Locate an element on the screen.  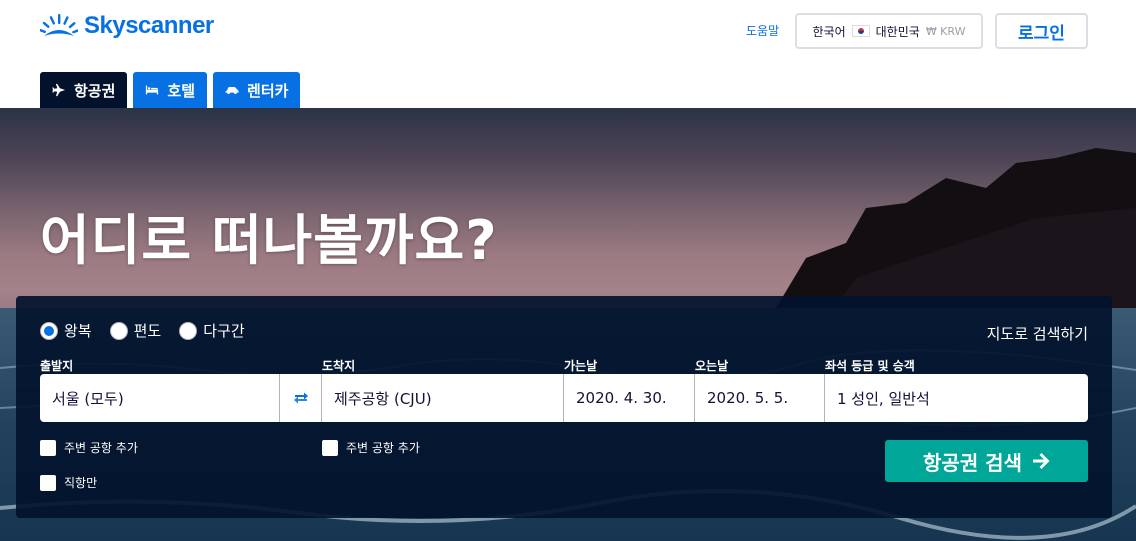
to-input: 제주공항 (CJU) is located at coordinates (443, 398).